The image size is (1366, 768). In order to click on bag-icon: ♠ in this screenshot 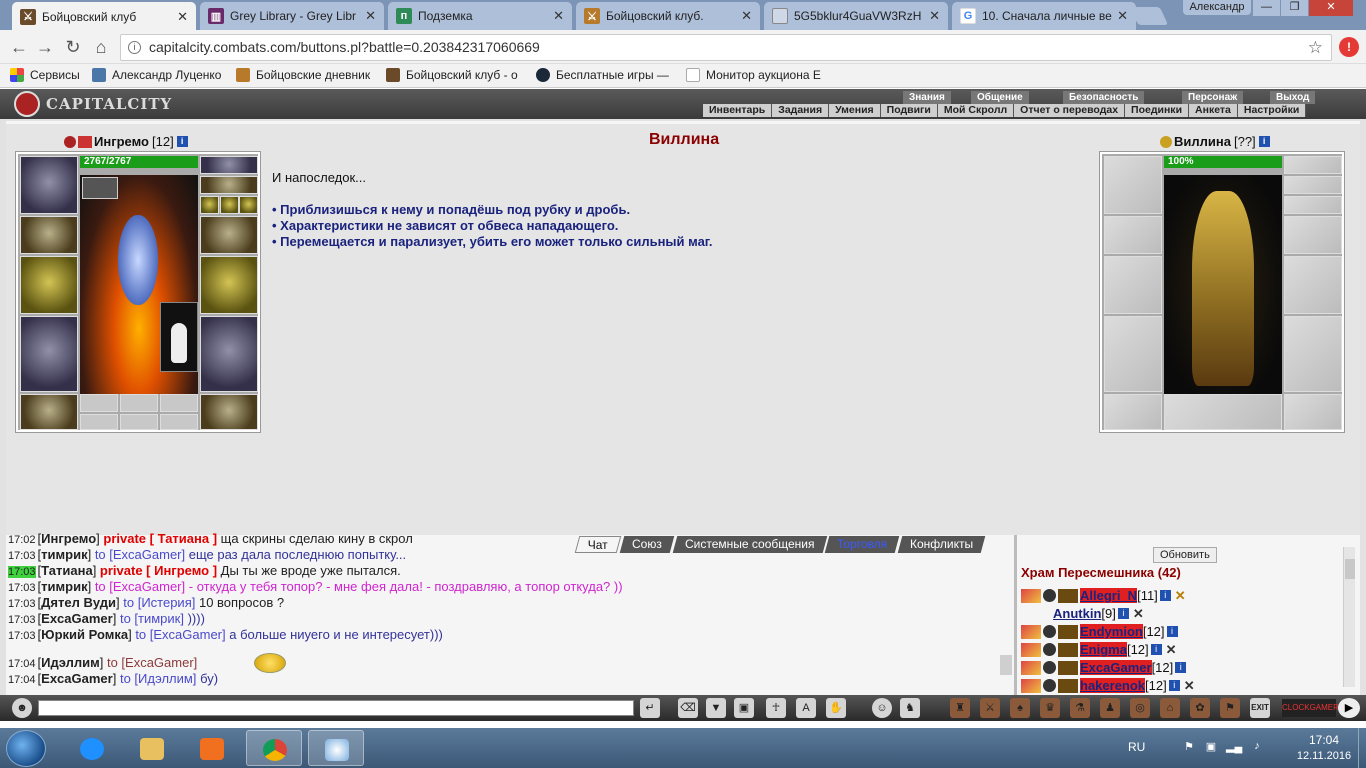, I will do `click(1020, 708)`.